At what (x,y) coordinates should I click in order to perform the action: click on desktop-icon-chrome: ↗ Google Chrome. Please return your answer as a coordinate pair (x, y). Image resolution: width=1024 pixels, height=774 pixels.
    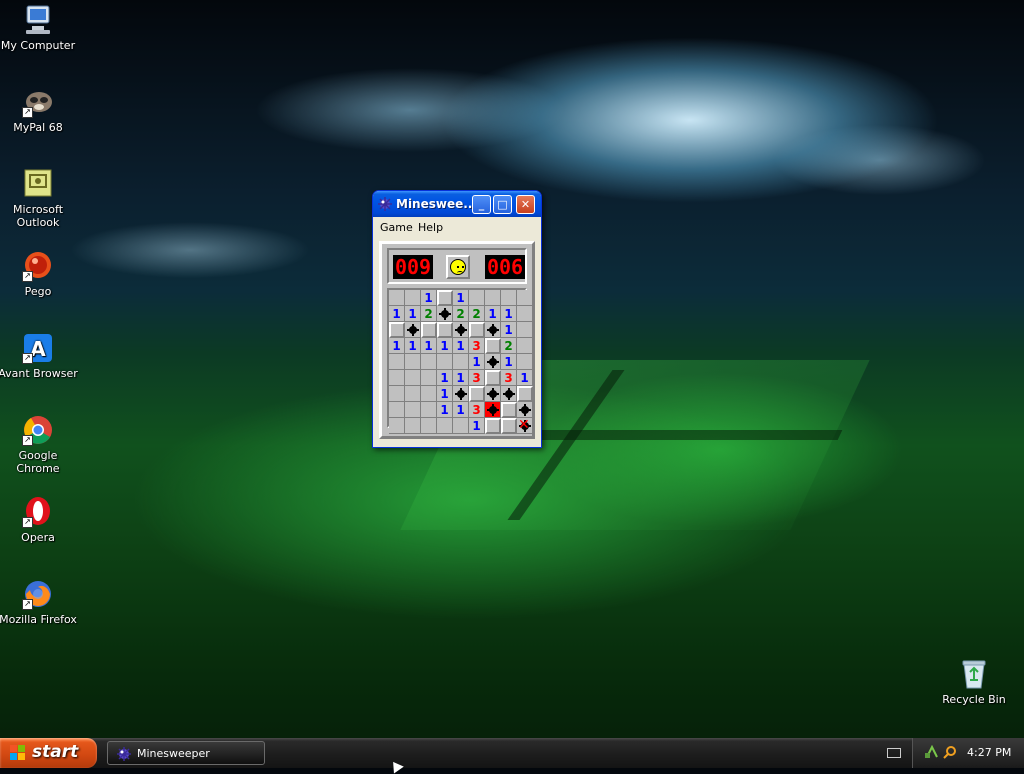
    Looking at the image, I should click on (39, 444).